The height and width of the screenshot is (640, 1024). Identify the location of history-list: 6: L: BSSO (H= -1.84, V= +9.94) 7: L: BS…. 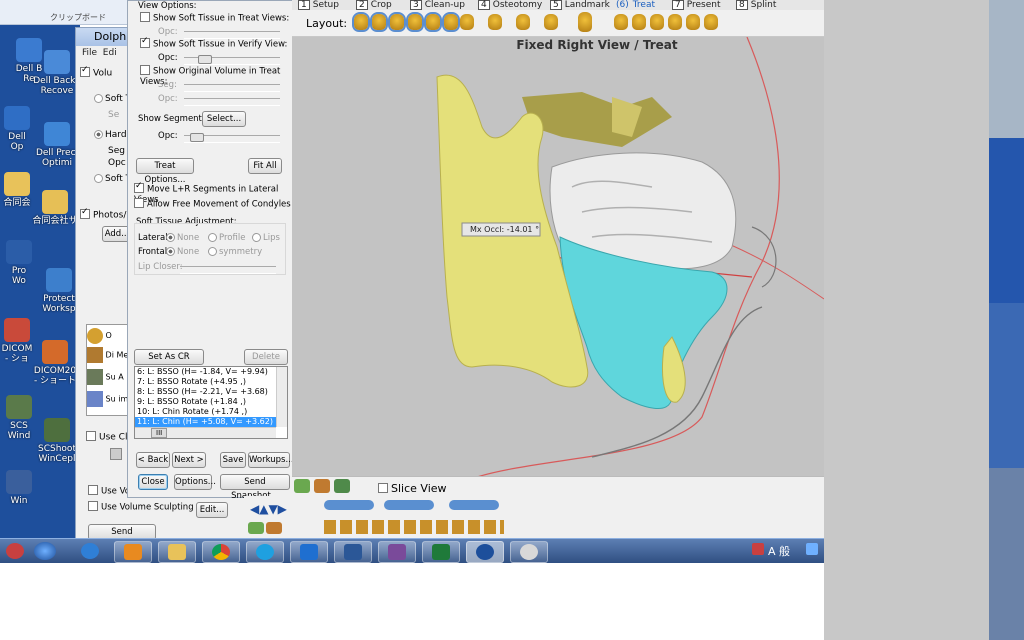
(211, 402).